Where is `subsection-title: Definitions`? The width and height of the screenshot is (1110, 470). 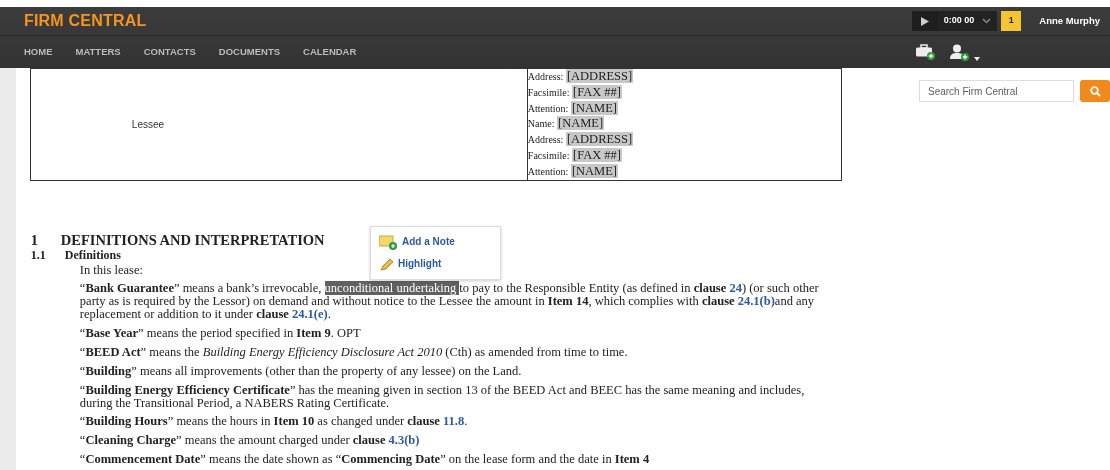 subsection-title: Definitions is located at coordinates (92, 254).